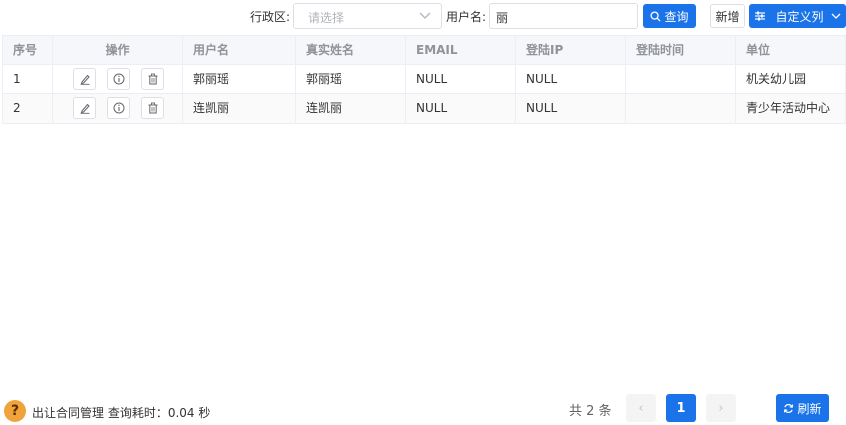  I want to click on custom-columns-button: 自定义列, so click(797, 16).